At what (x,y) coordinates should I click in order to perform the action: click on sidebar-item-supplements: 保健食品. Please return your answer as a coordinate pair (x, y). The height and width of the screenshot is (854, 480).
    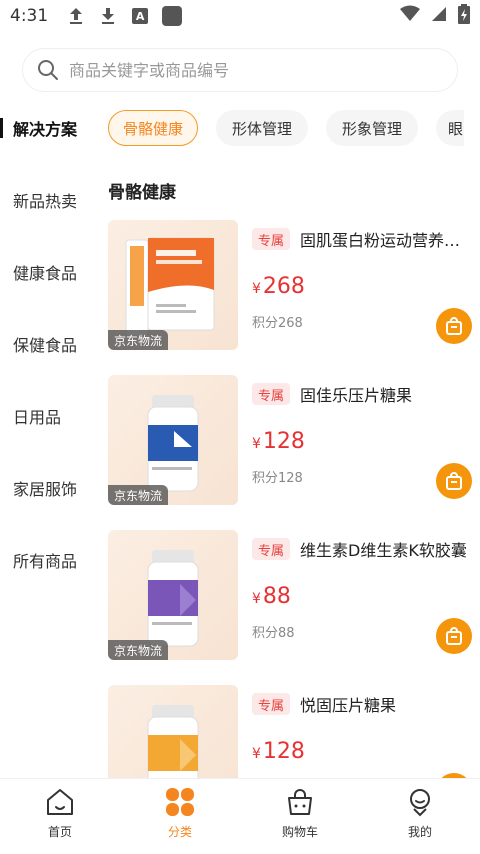
    Looking at the image, I should click on (47, 344).